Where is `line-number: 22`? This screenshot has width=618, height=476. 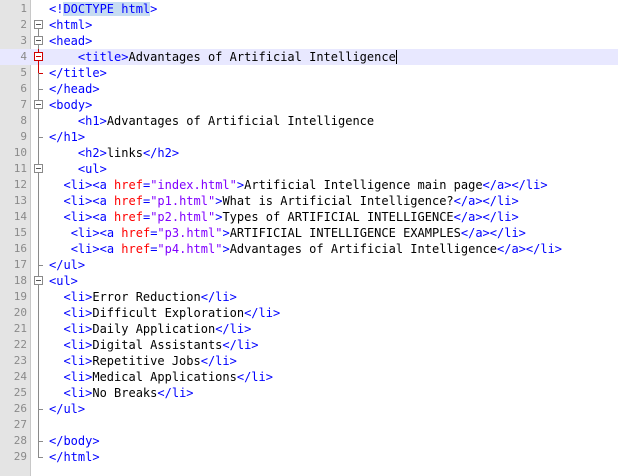 line-number: 22 is located at coordinates (20, 344).